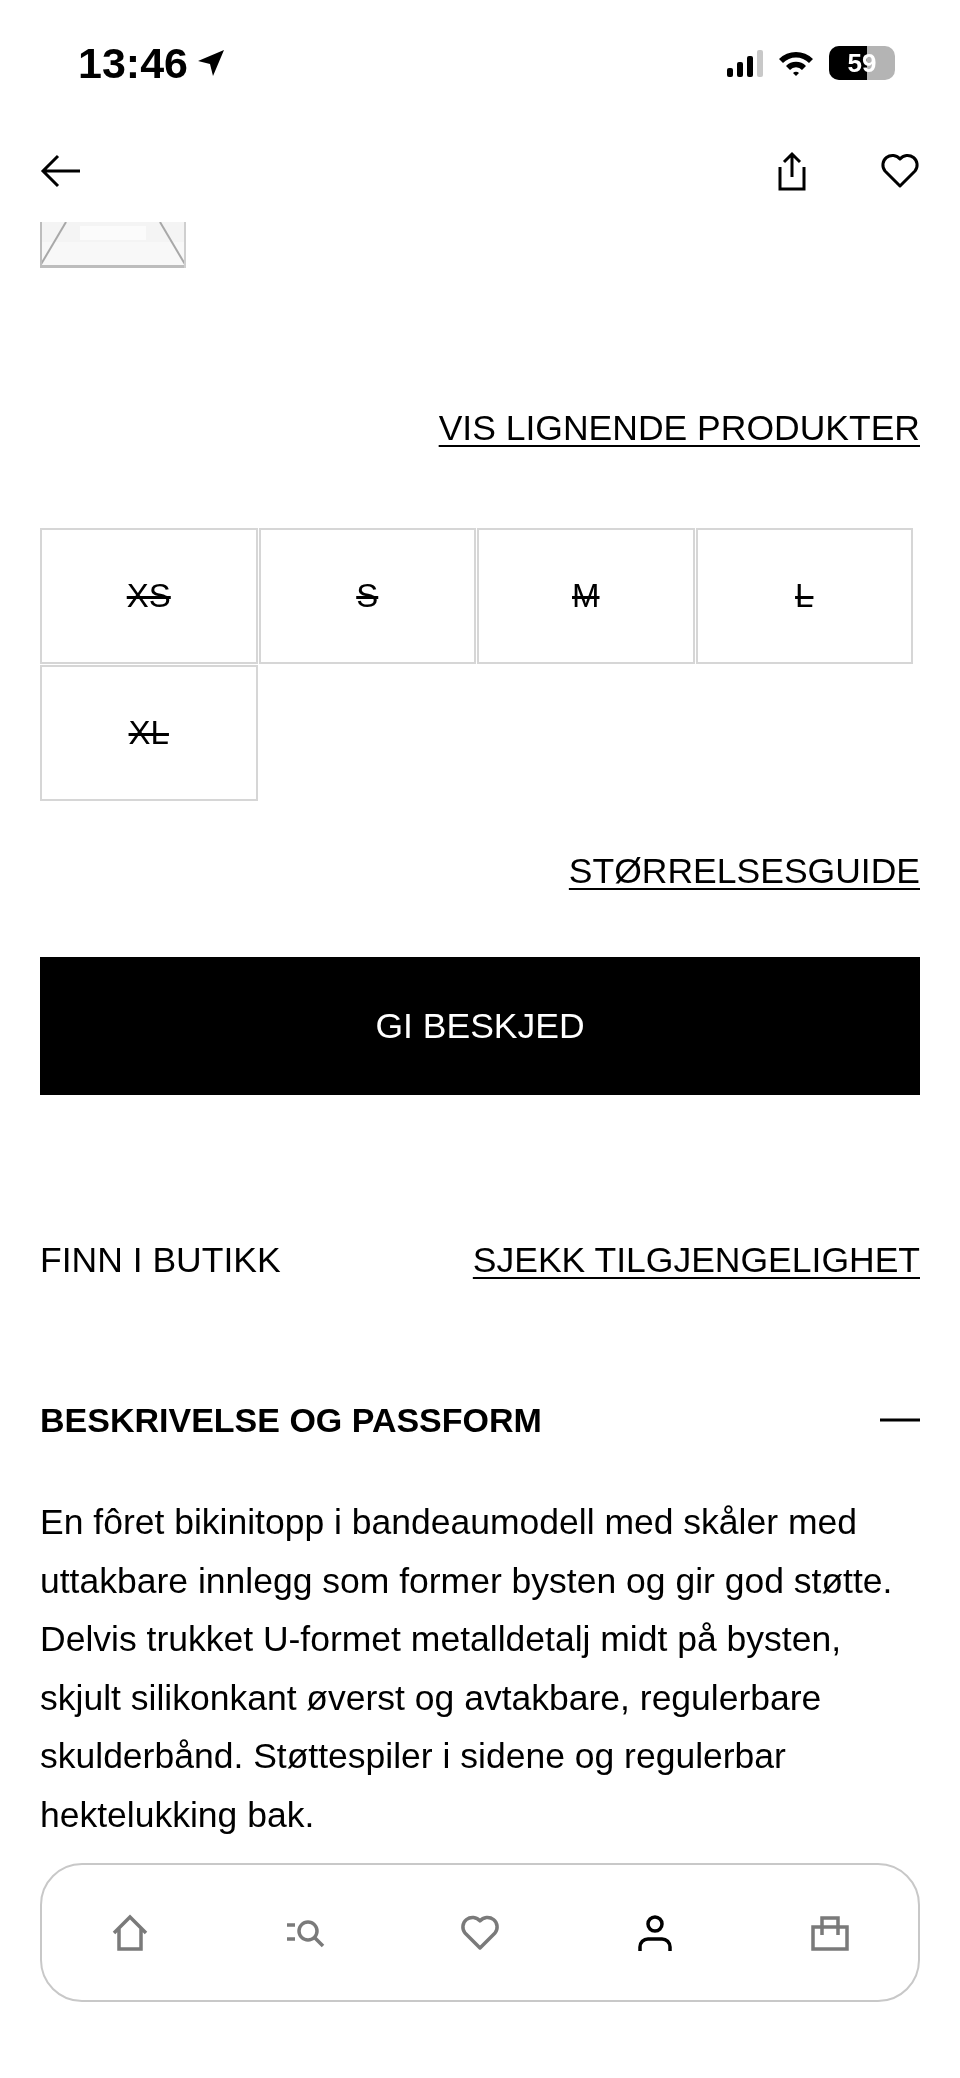 This screenshot has height=2078, width=960. What do you see at coordinates (291, 1420) in the screenshot?
I see `section-heading: BESKRIVELSE OG PASSFORM` at bounding box center [291, 1420].